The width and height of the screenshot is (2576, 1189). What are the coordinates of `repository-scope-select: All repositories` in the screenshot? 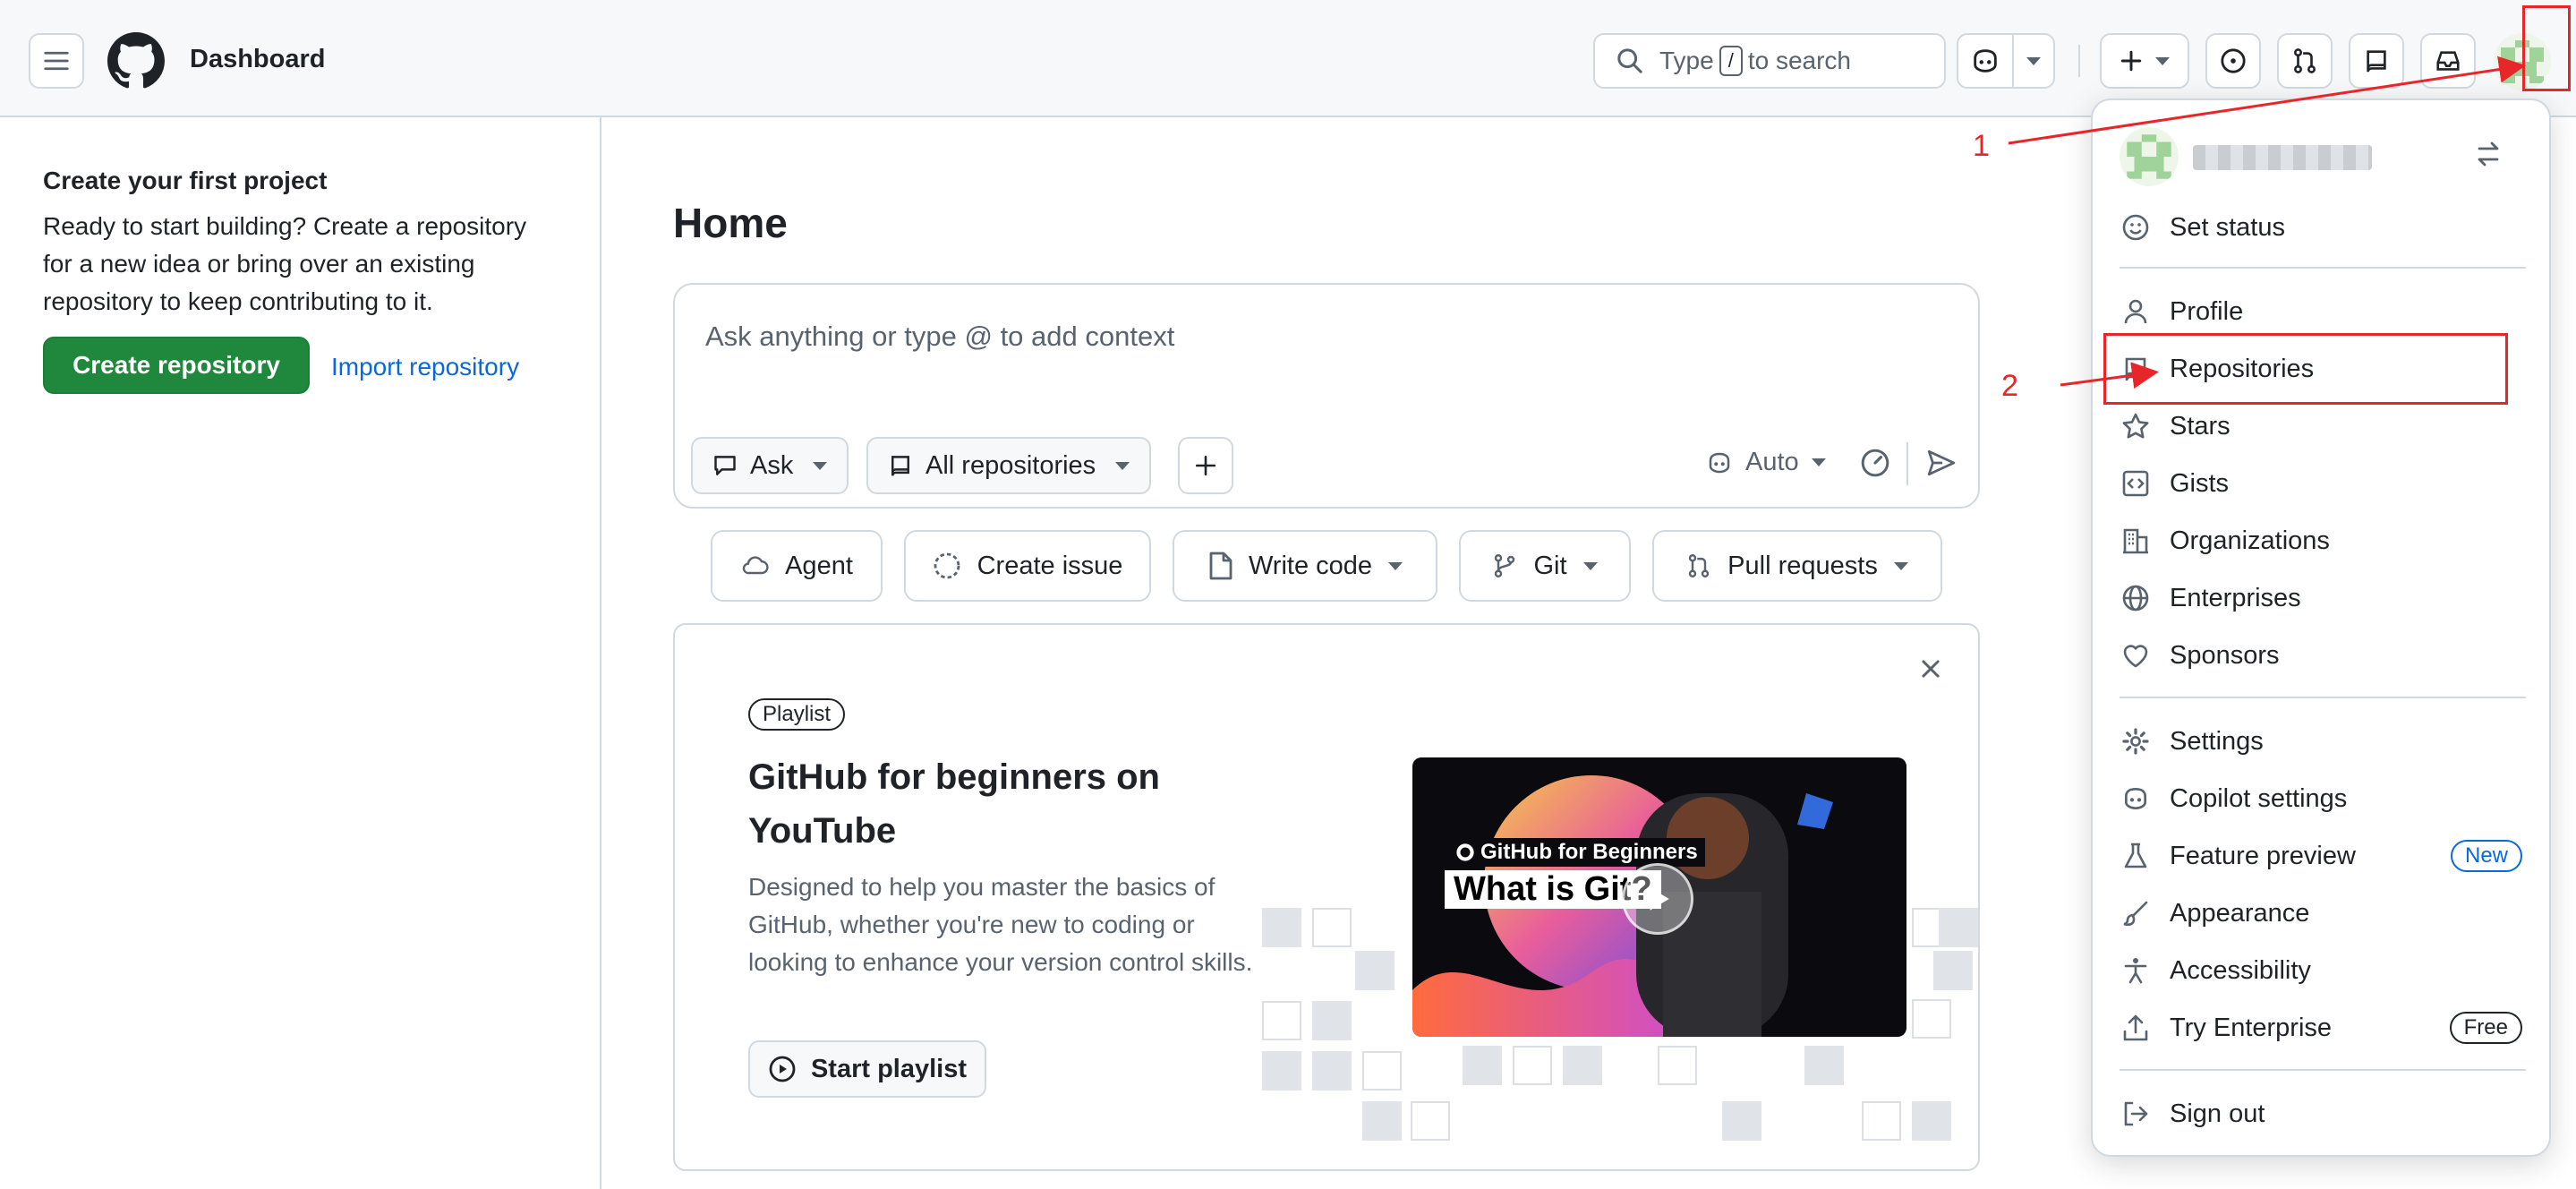 It's located at (1009, 465).